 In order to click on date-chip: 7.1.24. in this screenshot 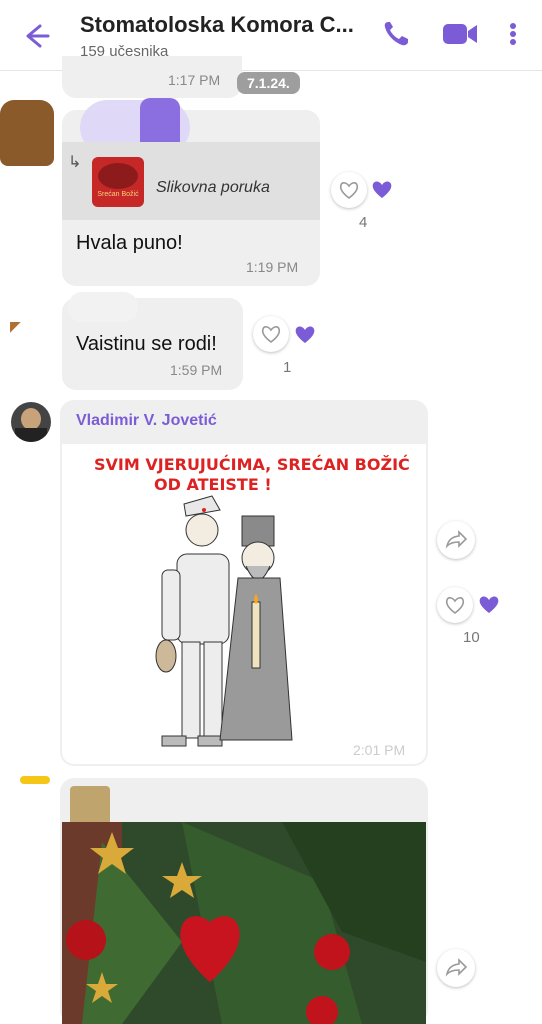, I will do `click(268, 83)`.